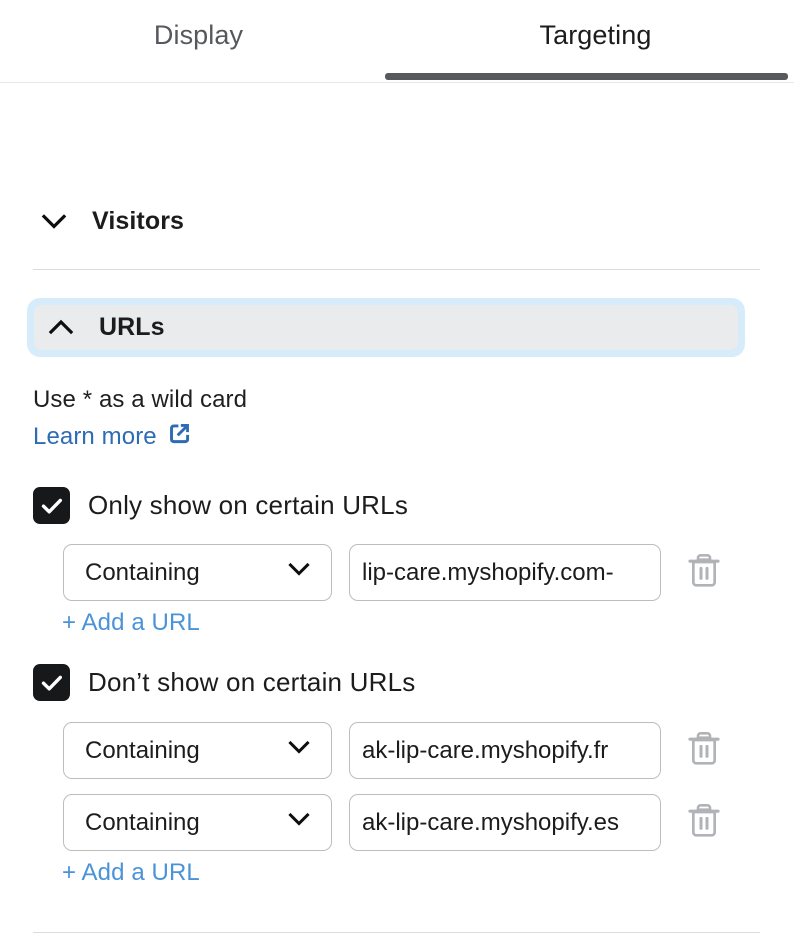  Describe the element at coordinates (131, 873) in the screenshot. I see `add-url-button-2: + Add a URL` at that location.